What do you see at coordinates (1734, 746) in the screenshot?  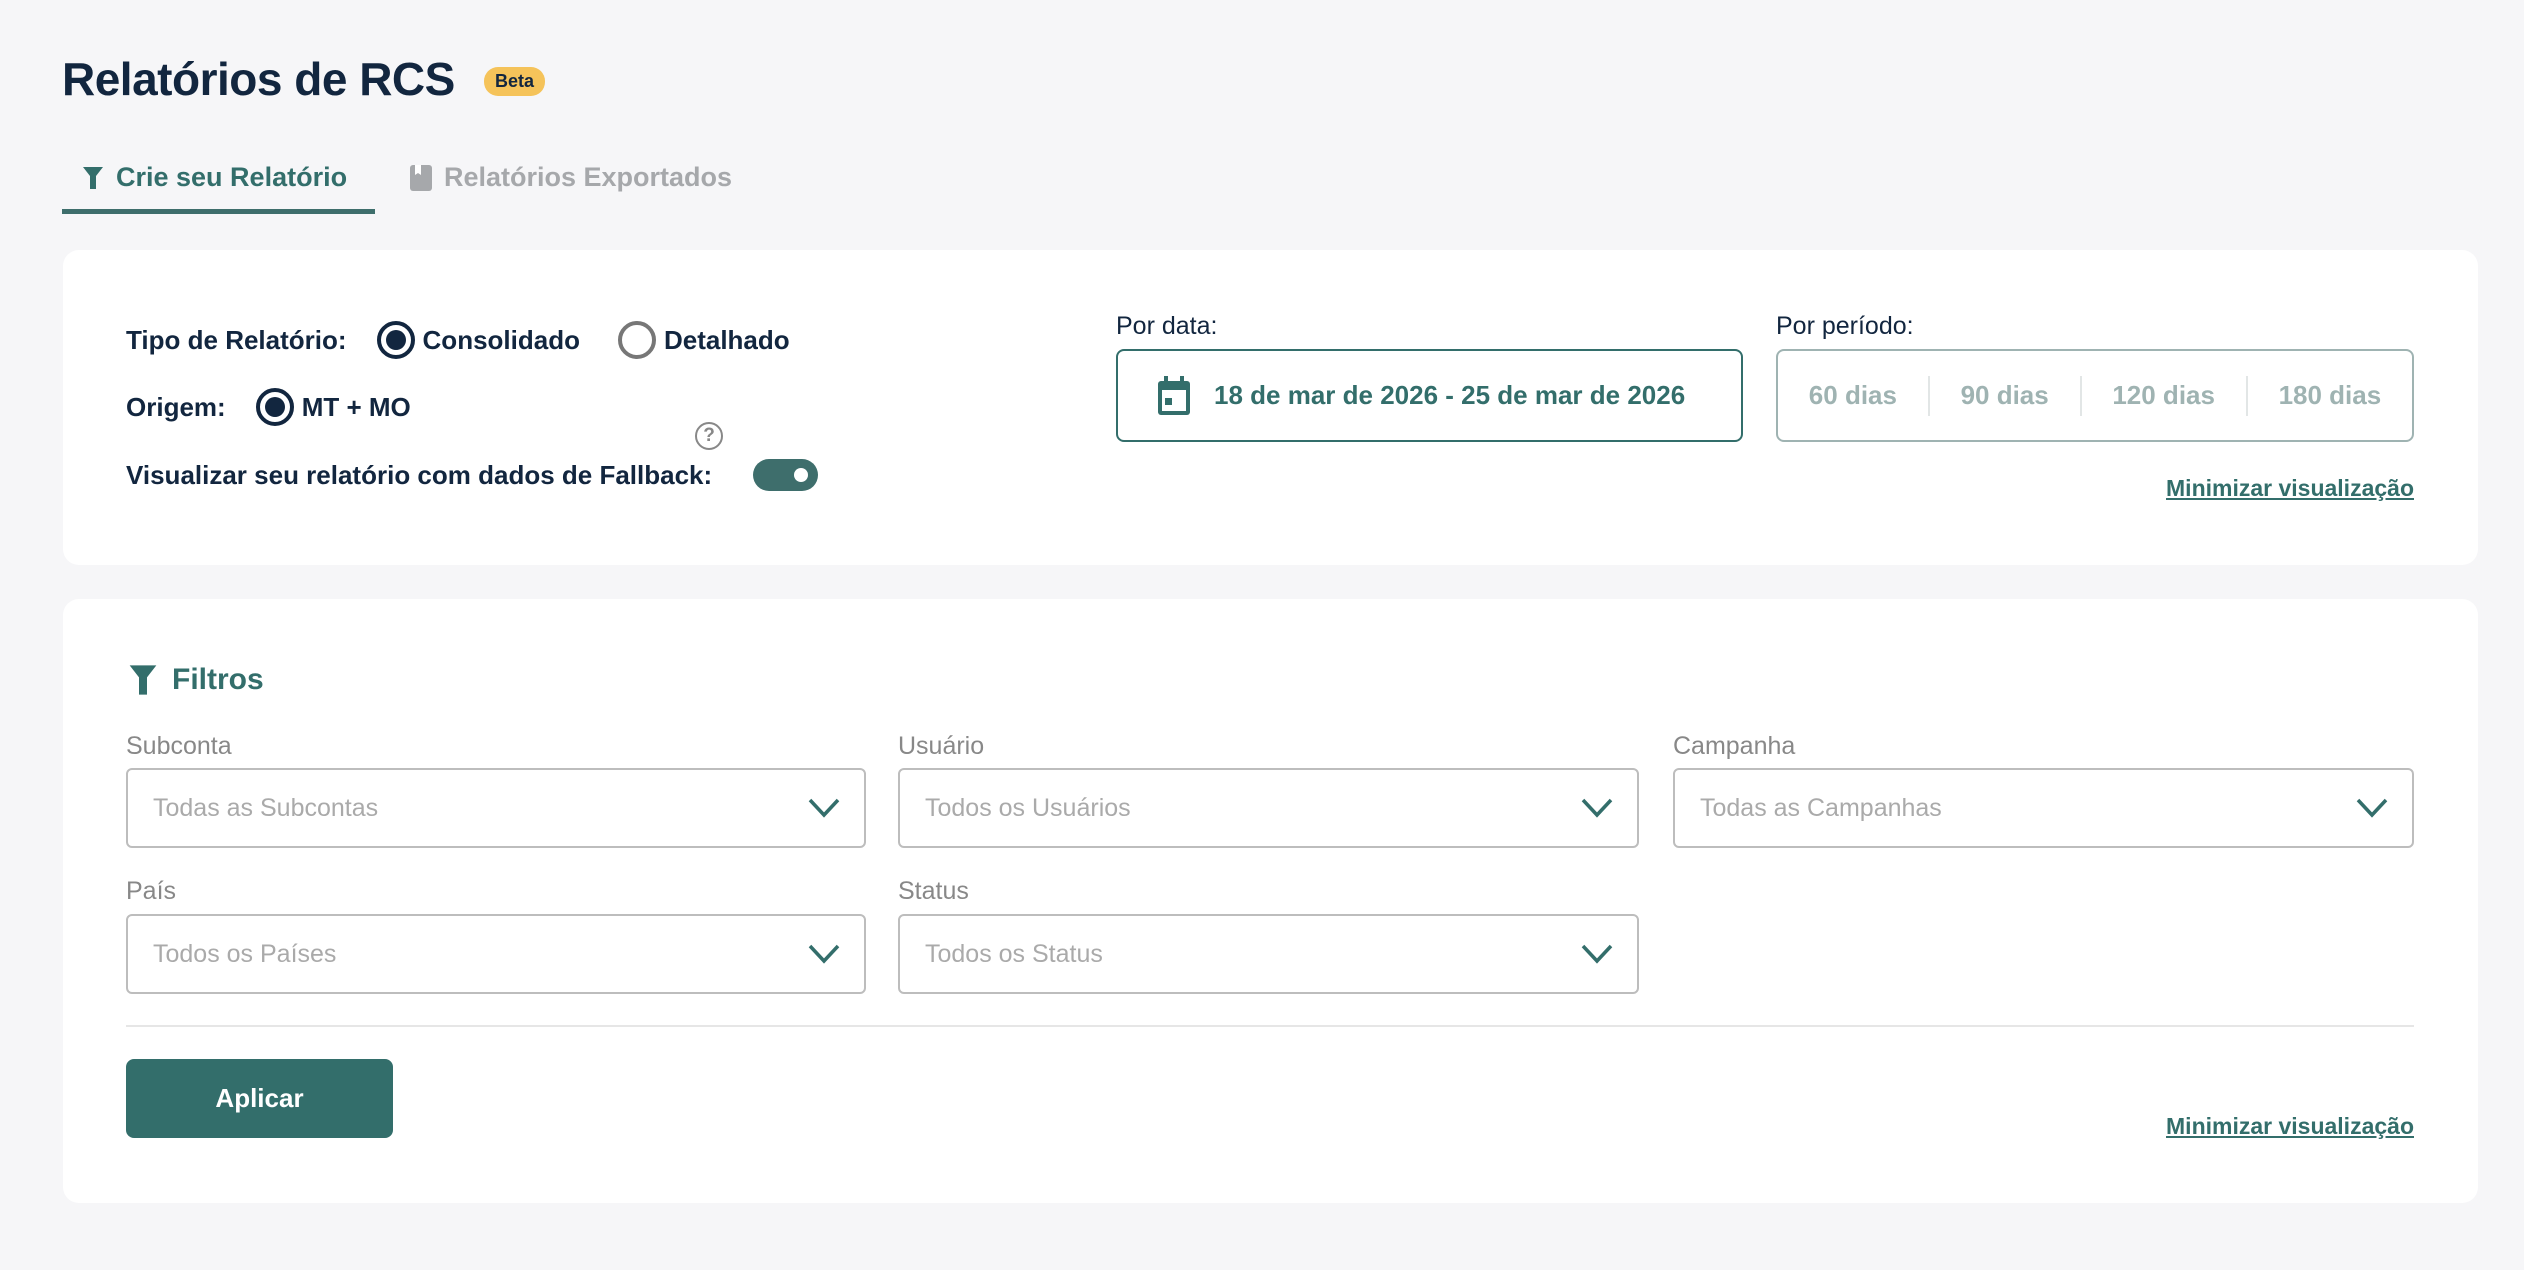 I see `campanha-label: Campanha` at bounding box center [1734, 746].